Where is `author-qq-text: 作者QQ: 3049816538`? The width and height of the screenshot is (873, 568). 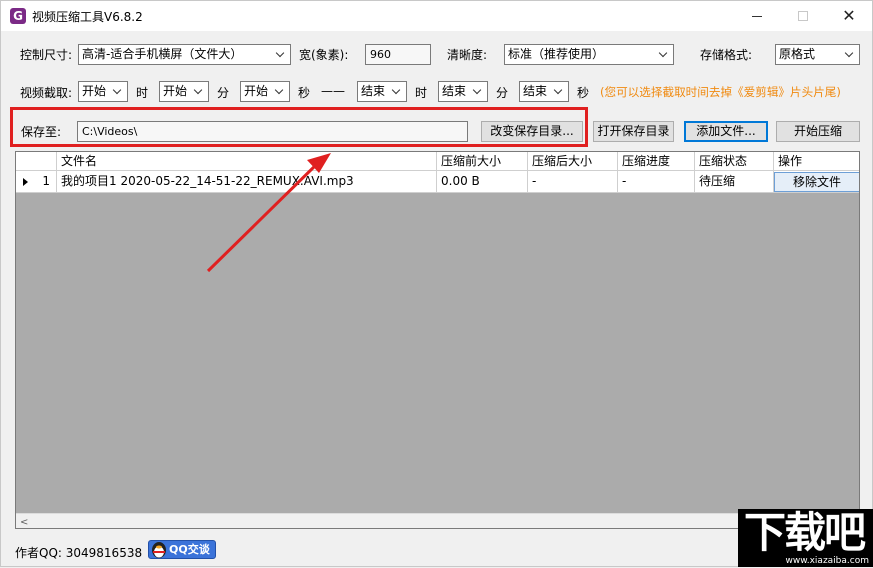 author-qq-text: 作者QQ: 3049816538 is located at coordinates (79, 553).